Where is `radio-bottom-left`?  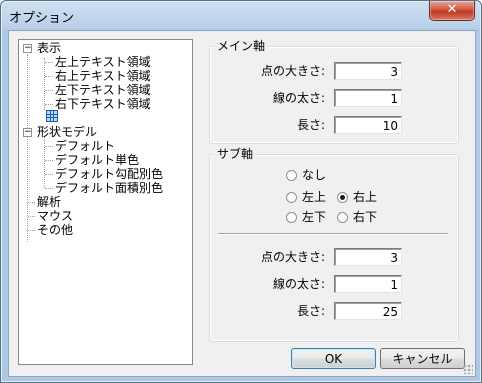 radio-bottom-left is located at coordinates (291, 217).